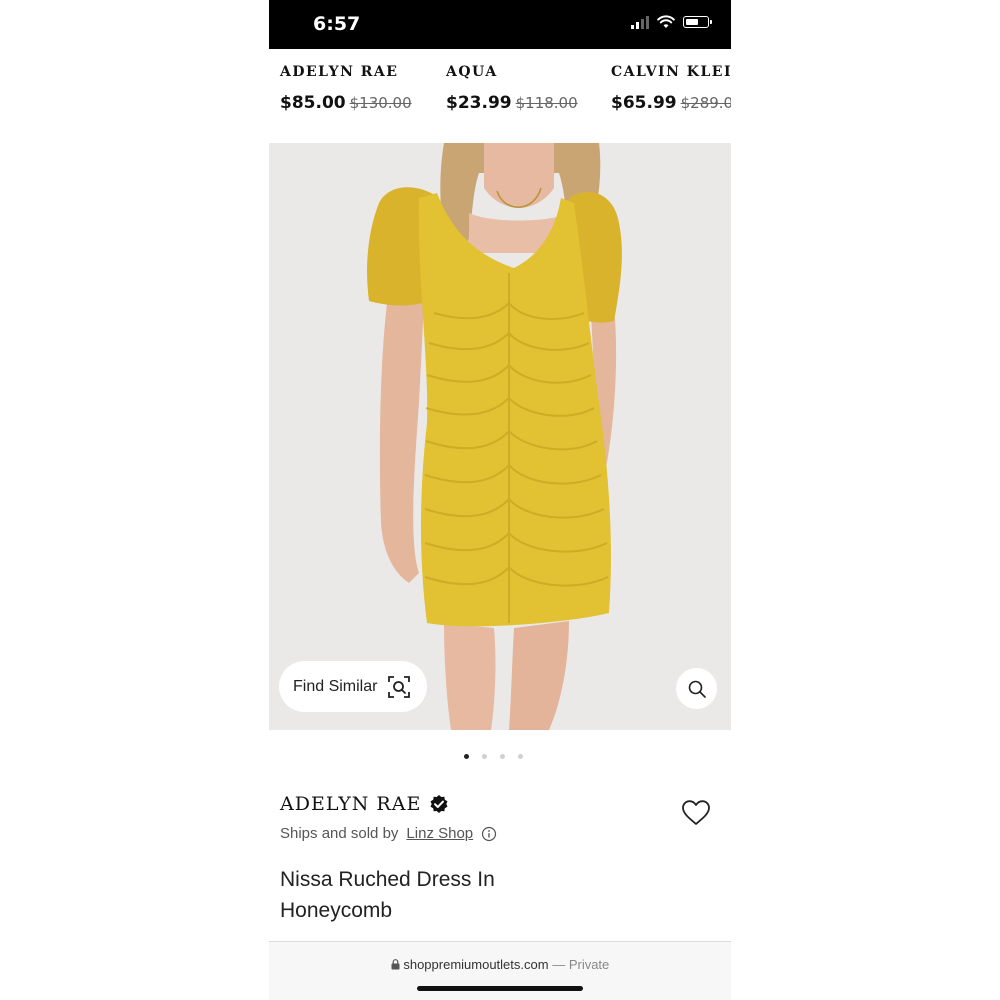 This screenshot has width=1000, height=1000. Describe the element at coordinates (472, 72) in the screenshot. I see `rec-brand: AQUA` at that location.